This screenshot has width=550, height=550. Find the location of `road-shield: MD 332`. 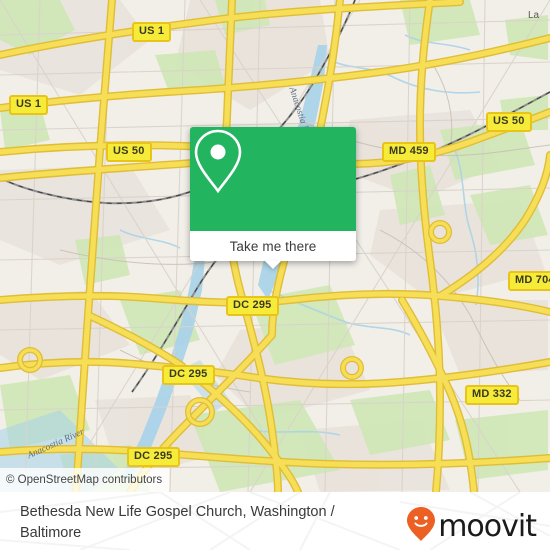

road-shield: MD 332 is located at coordinates (492, 395).